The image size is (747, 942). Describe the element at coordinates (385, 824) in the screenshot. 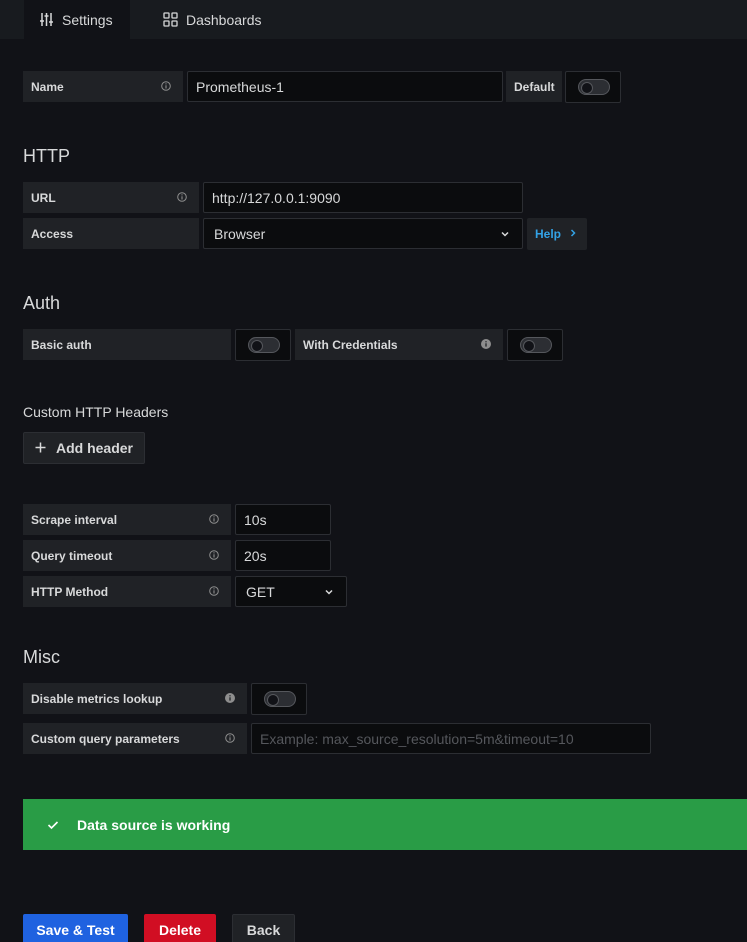

I see `success-alert: Data source is working` at that location.